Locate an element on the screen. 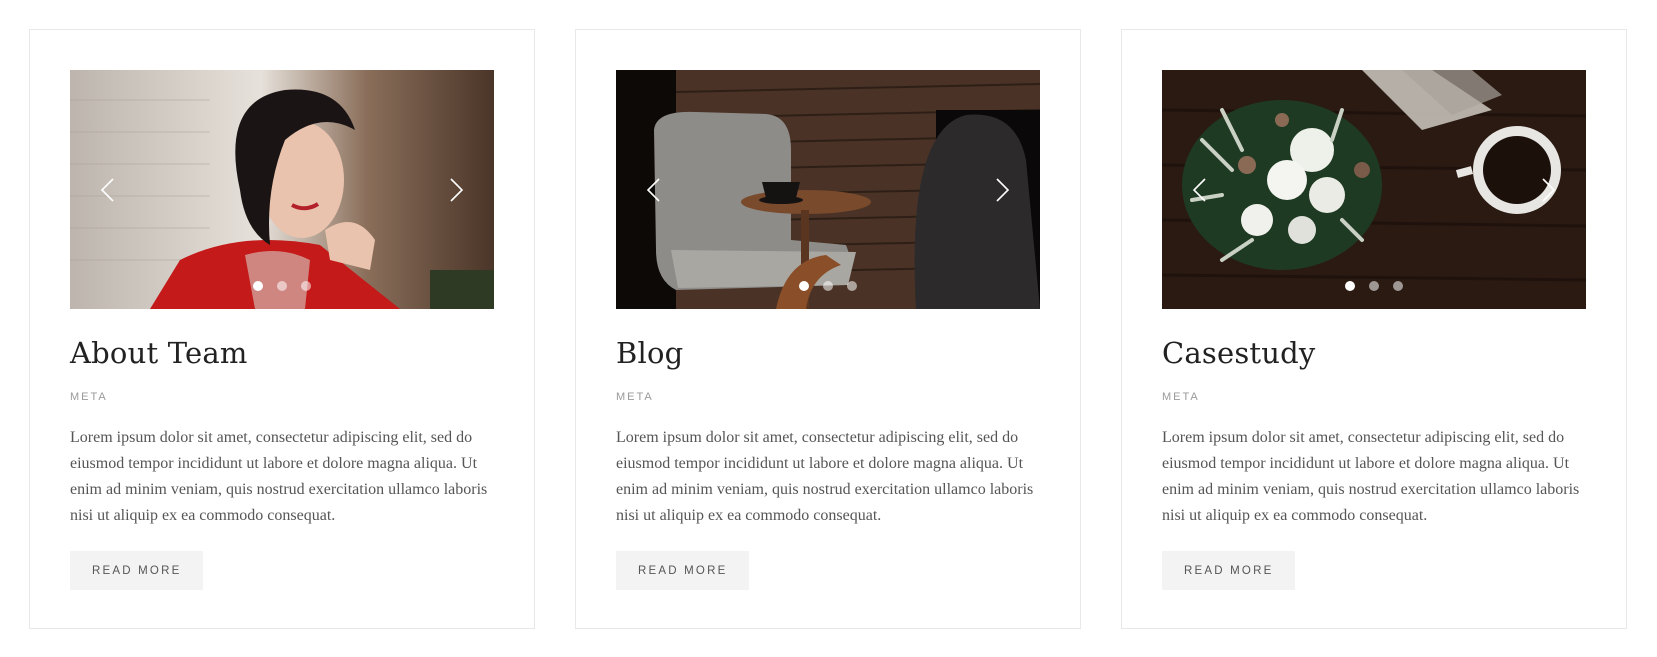  slide-image-flowers-coffee is located at coordinates (1374, 189).